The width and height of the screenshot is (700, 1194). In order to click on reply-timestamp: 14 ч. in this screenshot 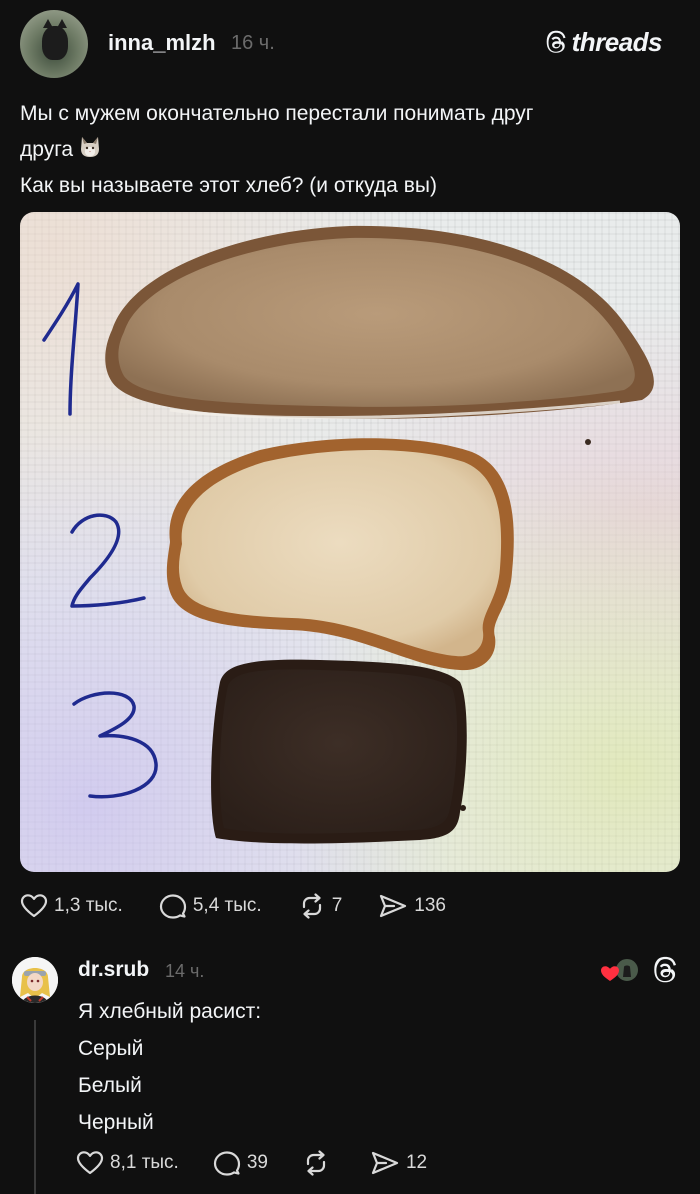, I will do `click(185, 971)`.